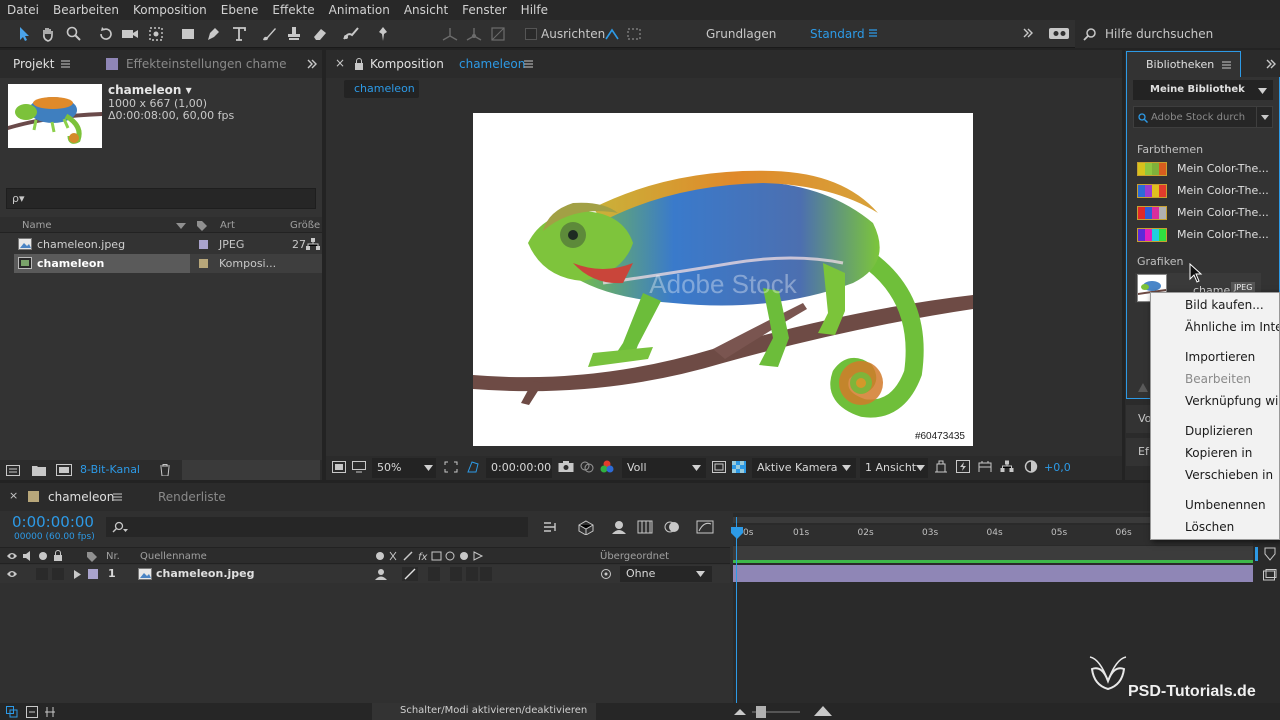 The image size is (1280, 720). I want to click on layer-duration-bar, so click(993, 573).